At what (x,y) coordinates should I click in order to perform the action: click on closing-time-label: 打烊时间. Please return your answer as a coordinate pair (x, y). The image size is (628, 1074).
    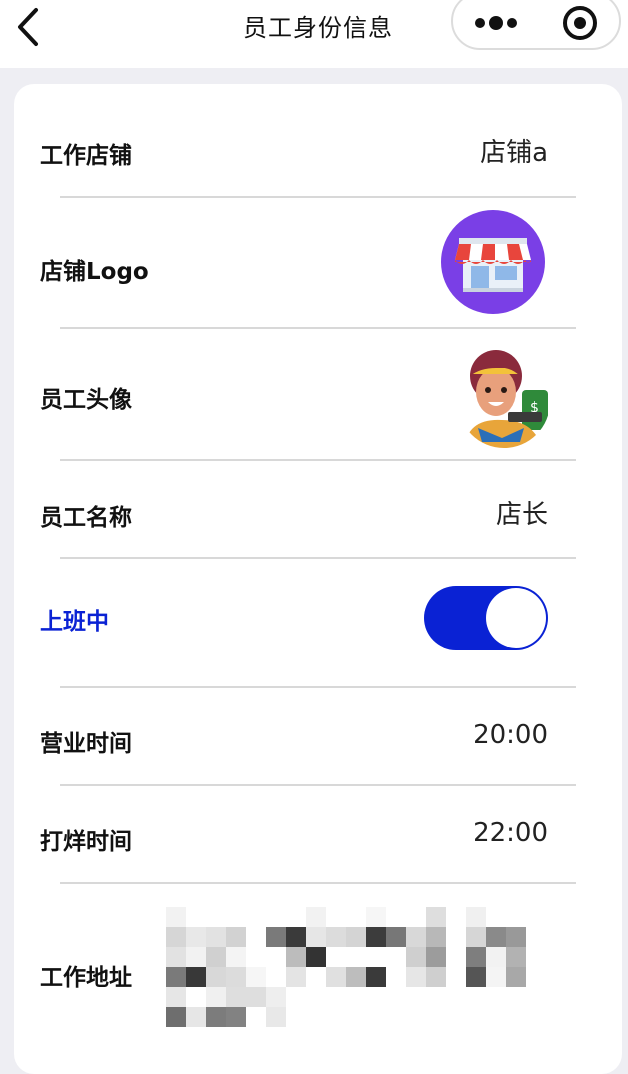
    Looking at the image, I should click on (86, 842).